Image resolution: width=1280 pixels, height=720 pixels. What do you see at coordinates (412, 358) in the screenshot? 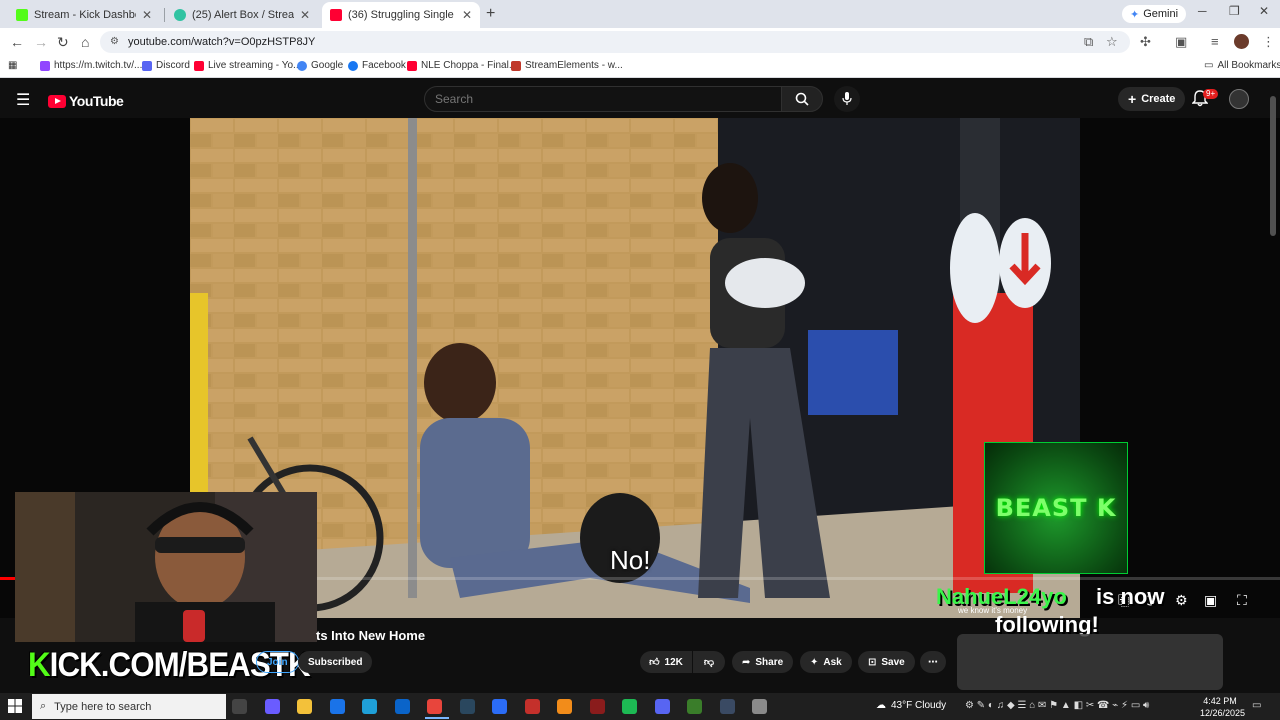
I see `metal-pole` at bounding box center [412, 358].